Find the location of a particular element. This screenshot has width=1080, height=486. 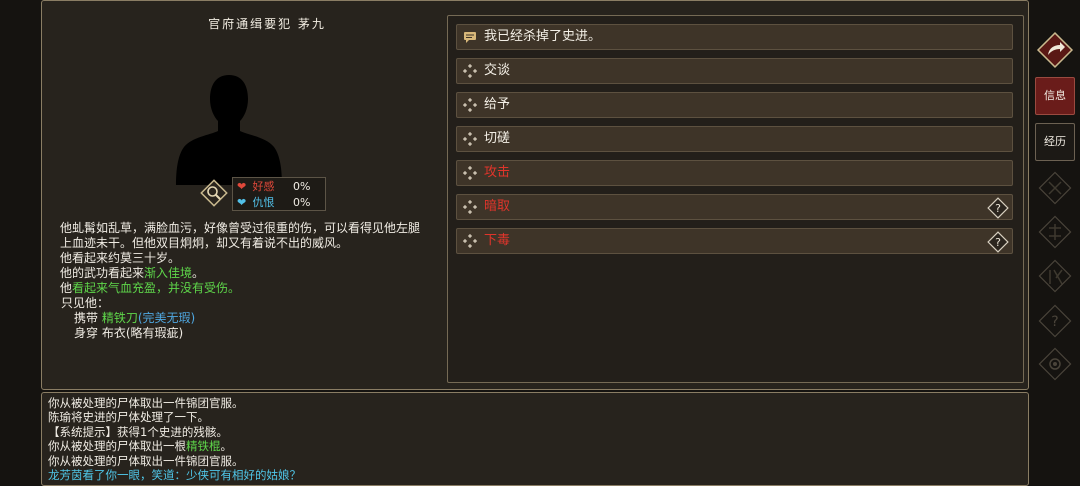

action-label: 交谈 is located at coordinates (497, 70).